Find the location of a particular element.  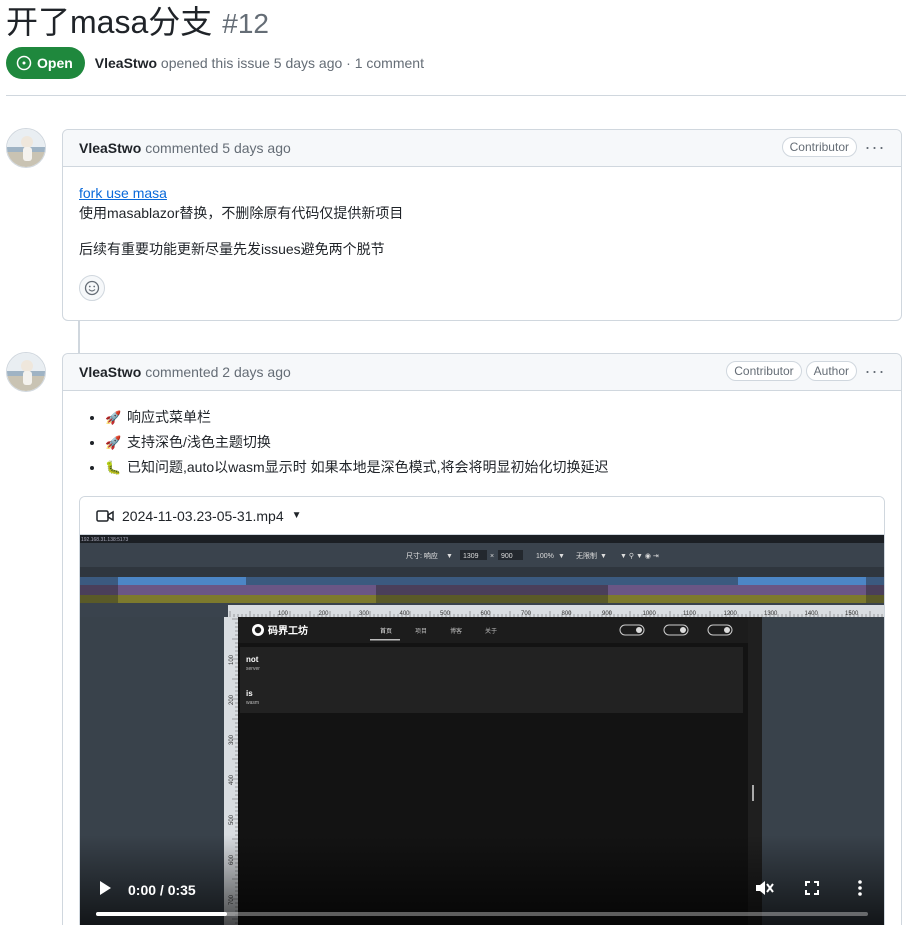

comment-header-actions: Contributor ··· is located at coordinates (835, 147).